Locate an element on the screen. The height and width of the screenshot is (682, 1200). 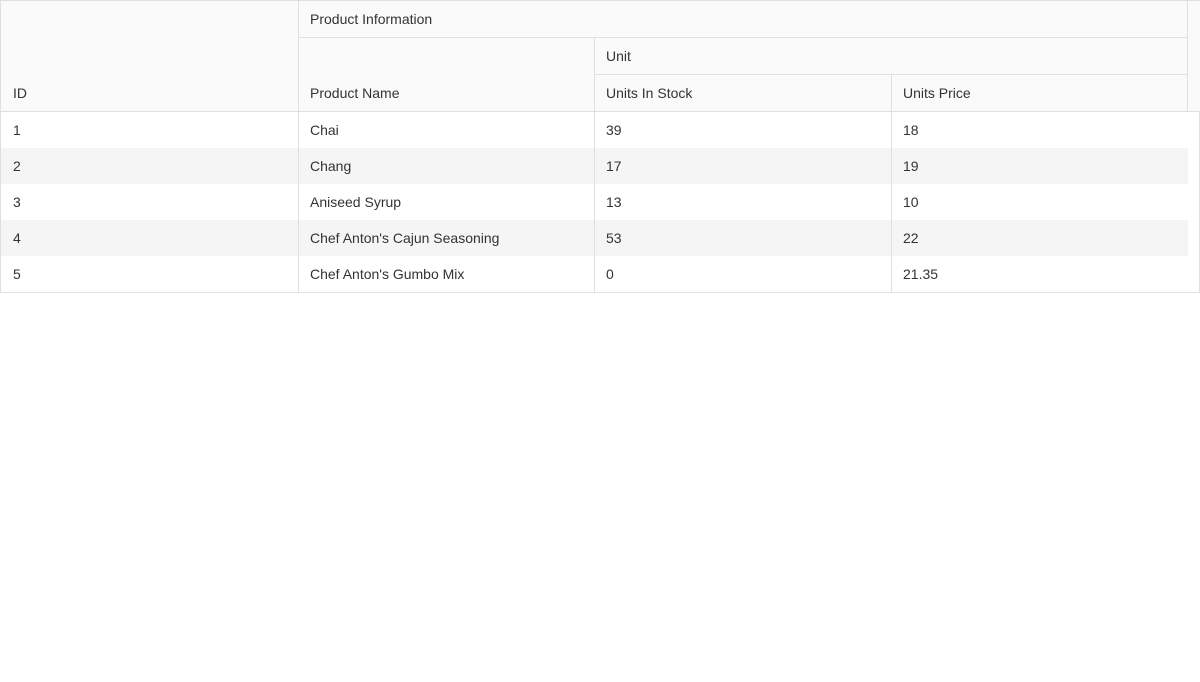
cell-text: 10 is located at coordinates (911, 202).